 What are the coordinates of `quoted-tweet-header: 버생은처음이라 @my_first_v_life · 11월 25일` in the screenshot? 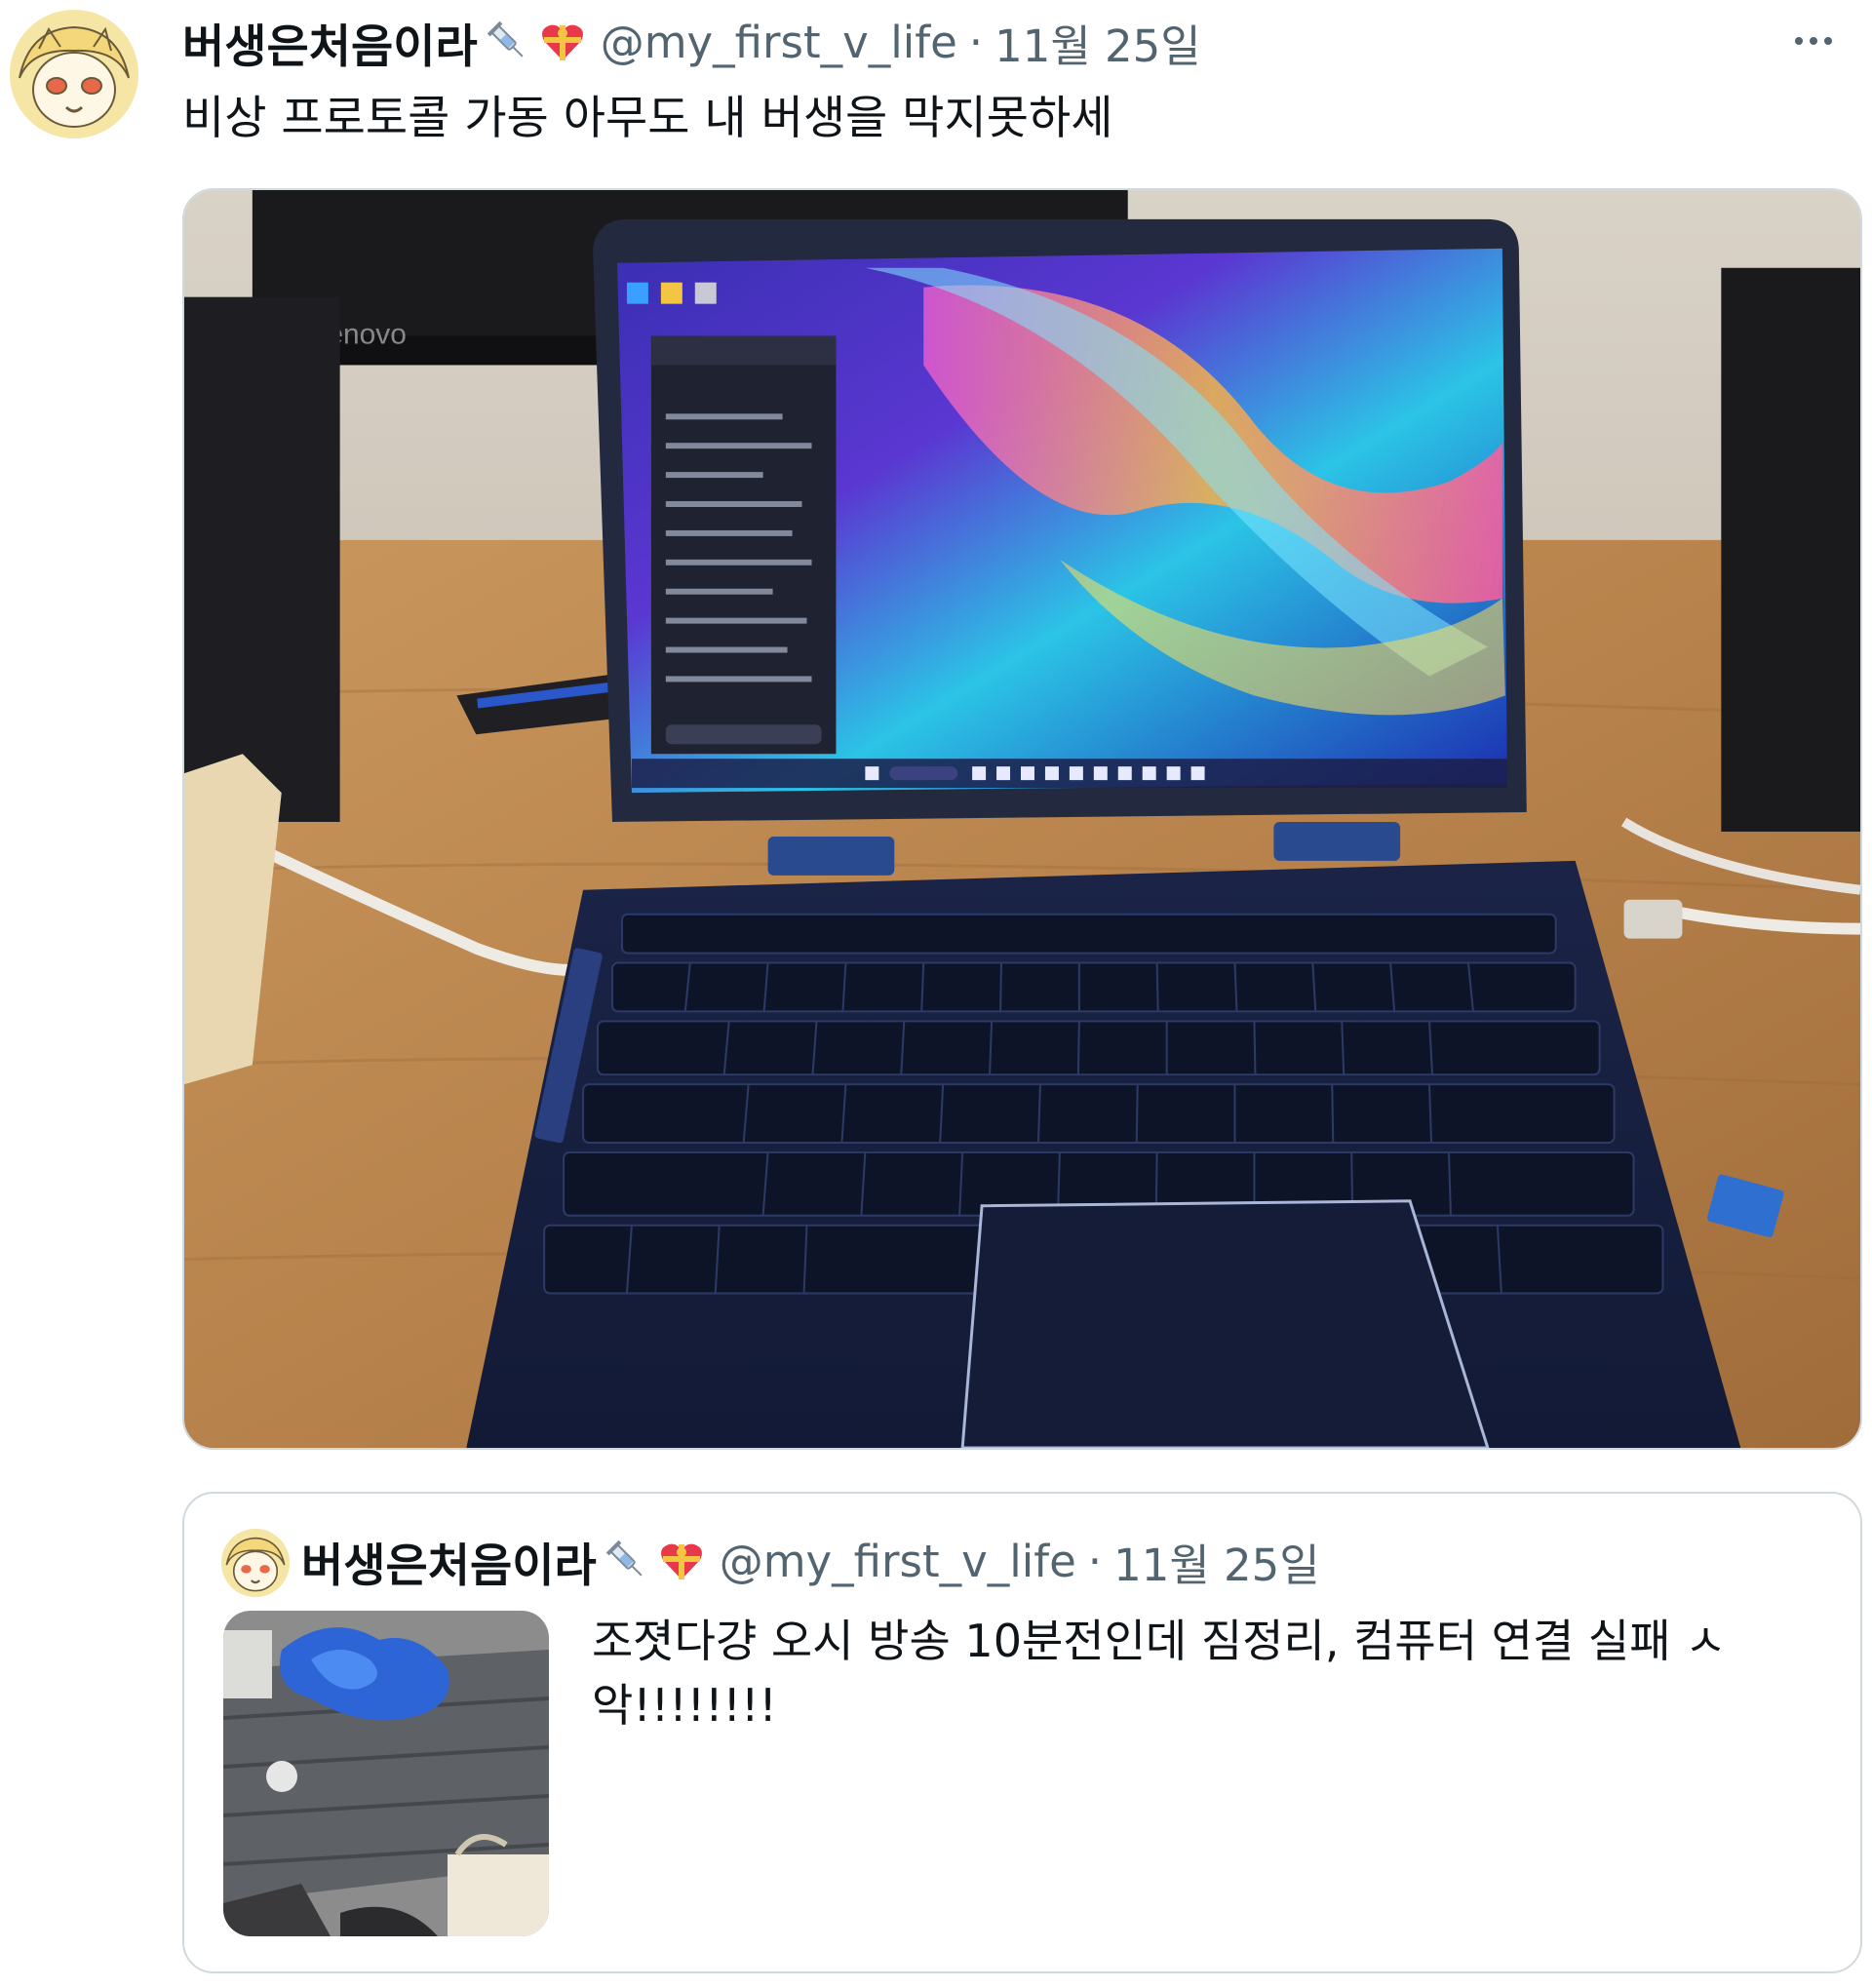 It's located at (810, 1561).